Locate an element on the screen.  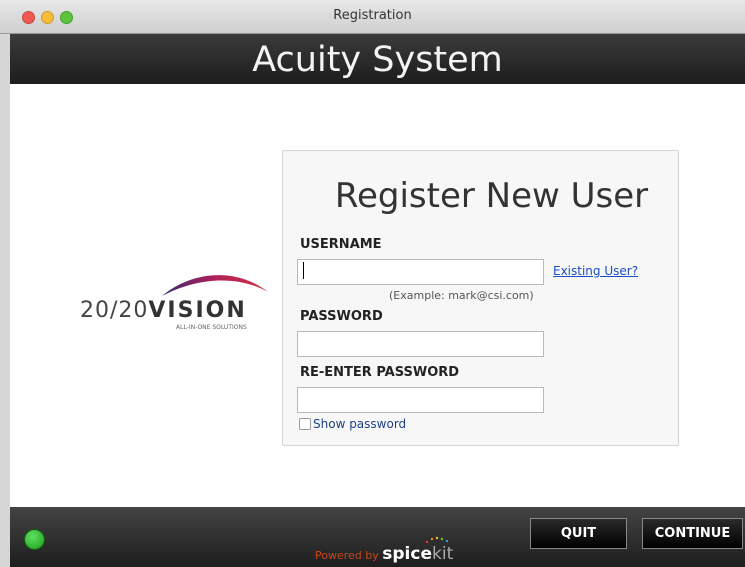
company-logo: 20/20VISION ALL-IN-ONE SOLUTIONS is located at coordinates (175, 301).